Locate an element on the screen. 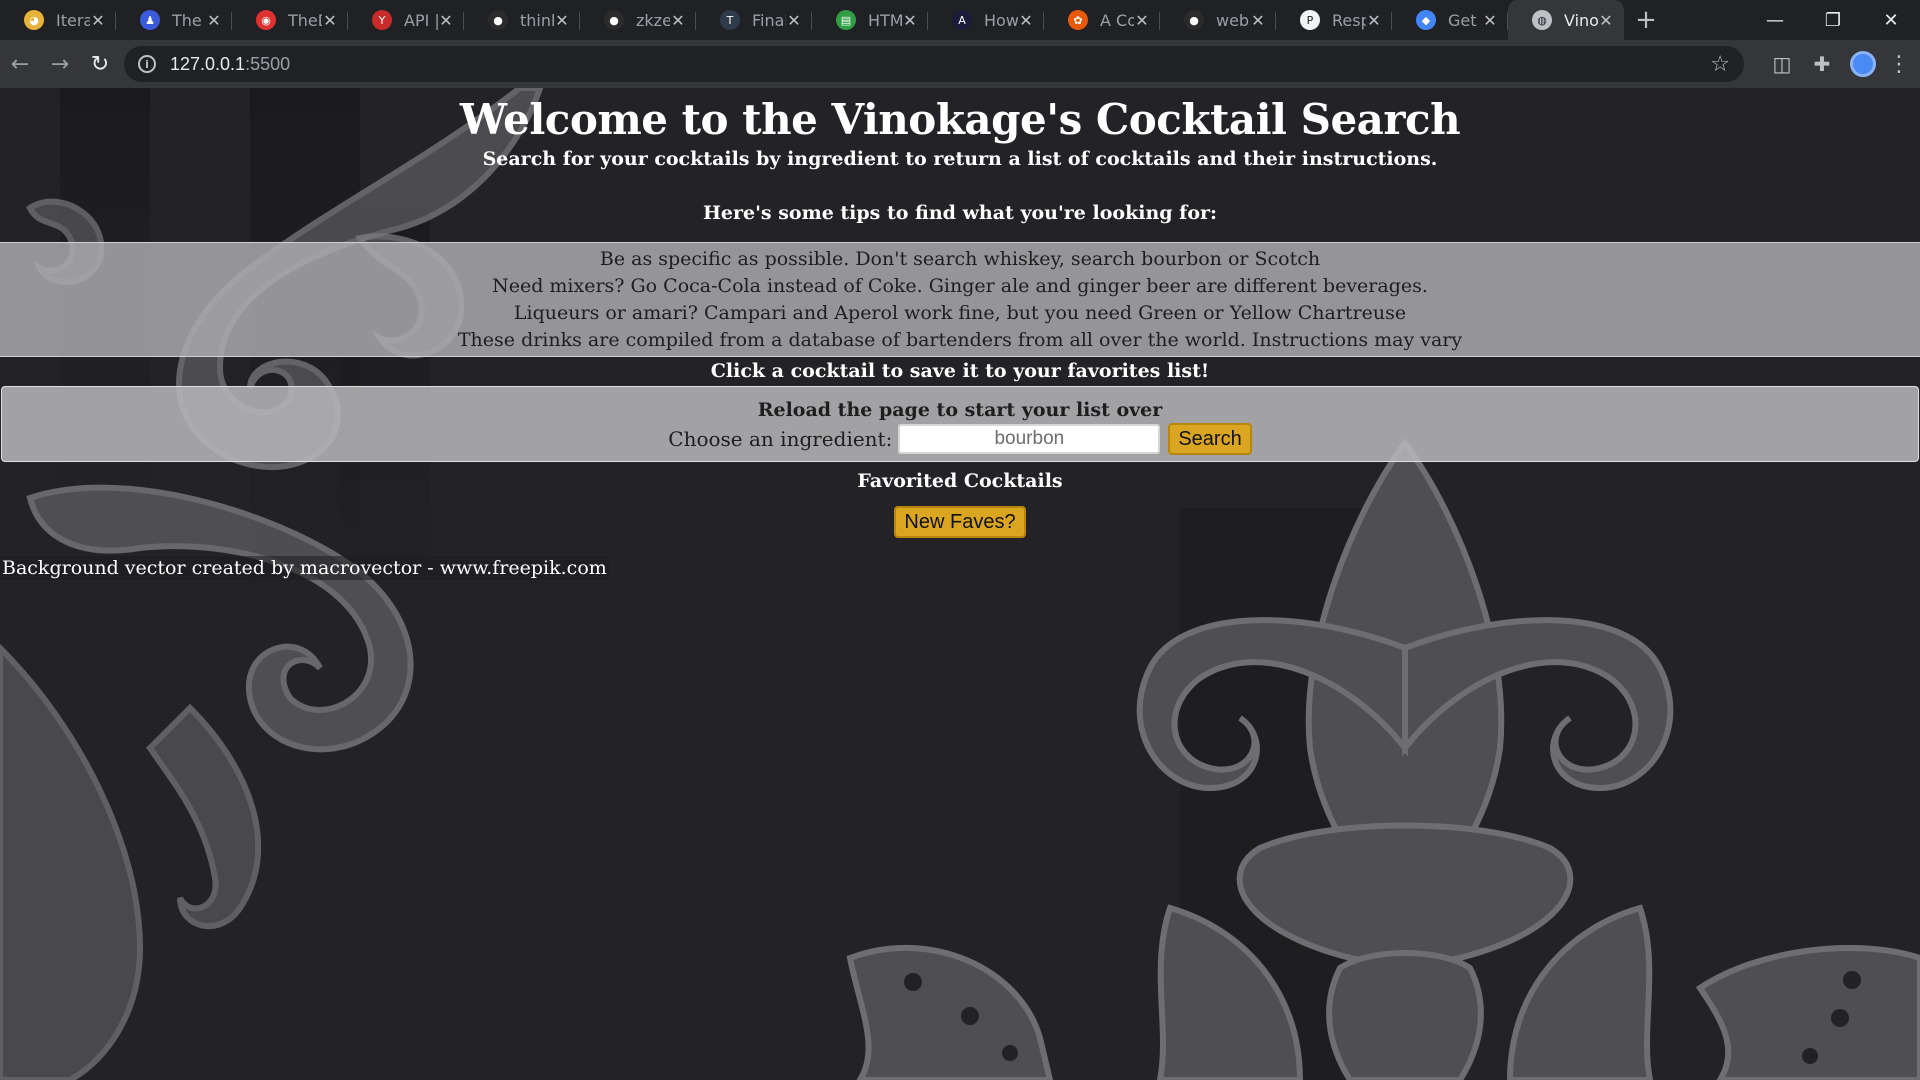 The height and width of the screenshot is (1080, 1920). tab-title: web- is located at coordinates (1233, 20).